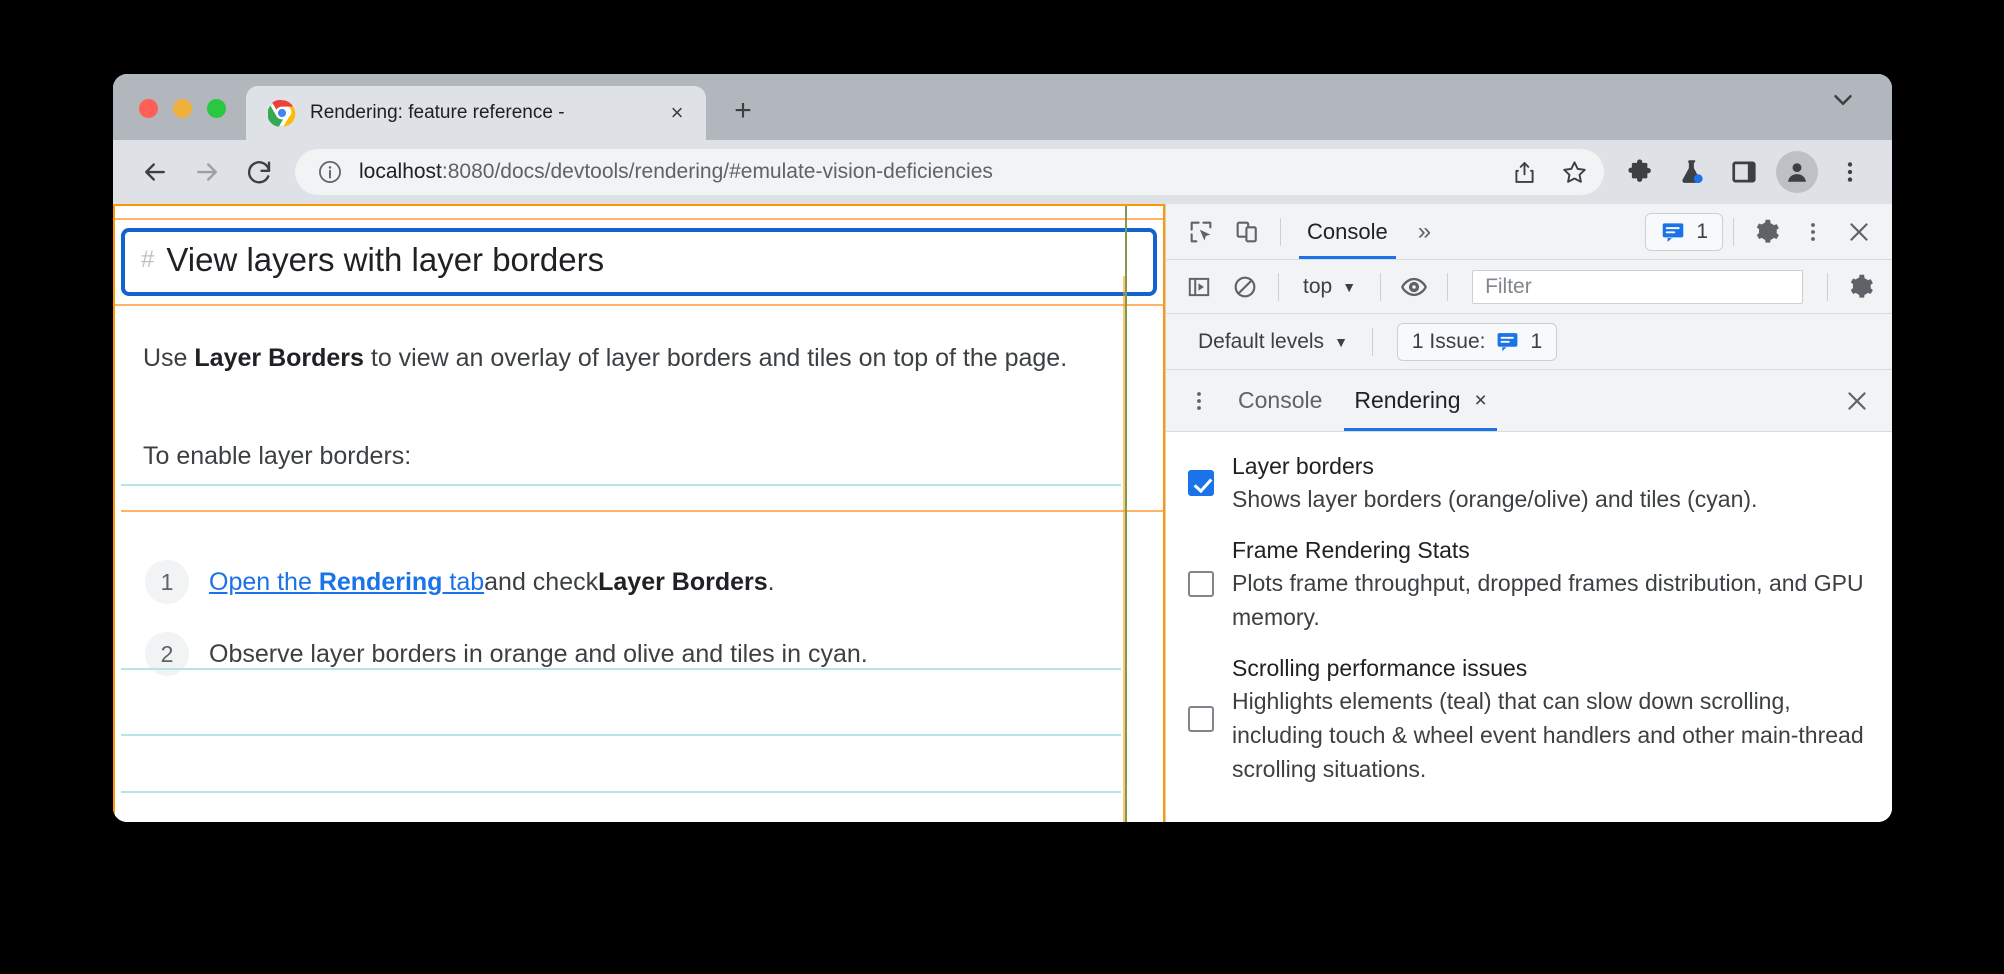 This screenshot has width=2004, height=974. Describe the element at coordinates (1797, 172) in the screenshot. I see `profile-button` at that location.